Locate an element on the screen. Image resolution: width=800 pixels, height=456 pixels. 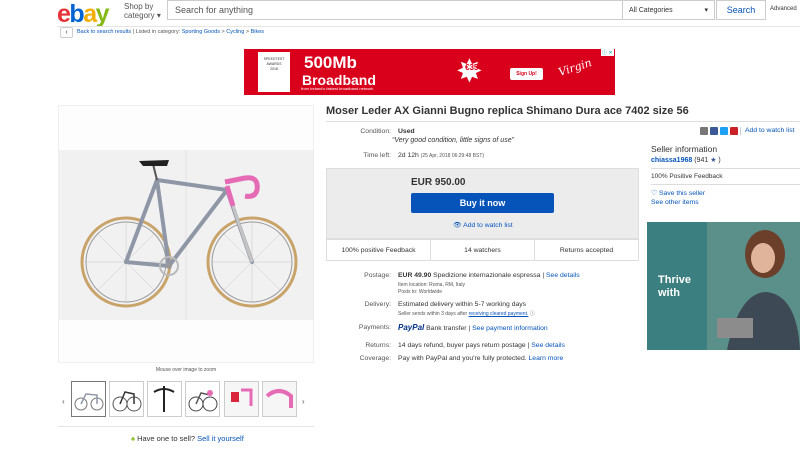
facebook-icon is located at coordinates (714, 131).